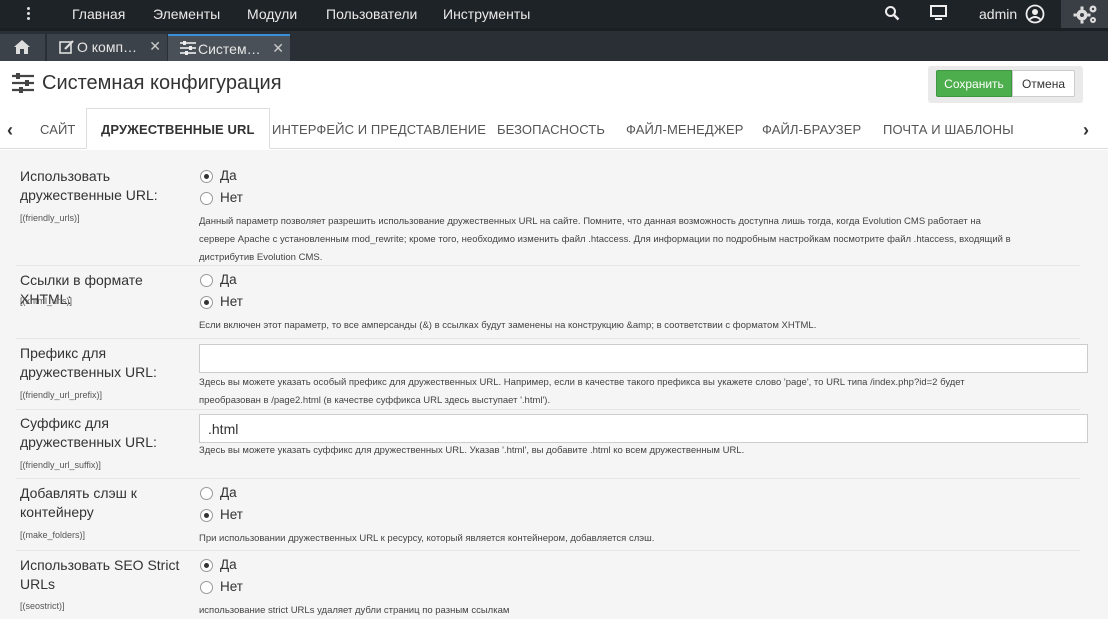  What do you see at coordinates (78, 502) in the screenshot?
I see `setting-label: Добавлять слэш к контейнеру` at bounding box center [78, 502].